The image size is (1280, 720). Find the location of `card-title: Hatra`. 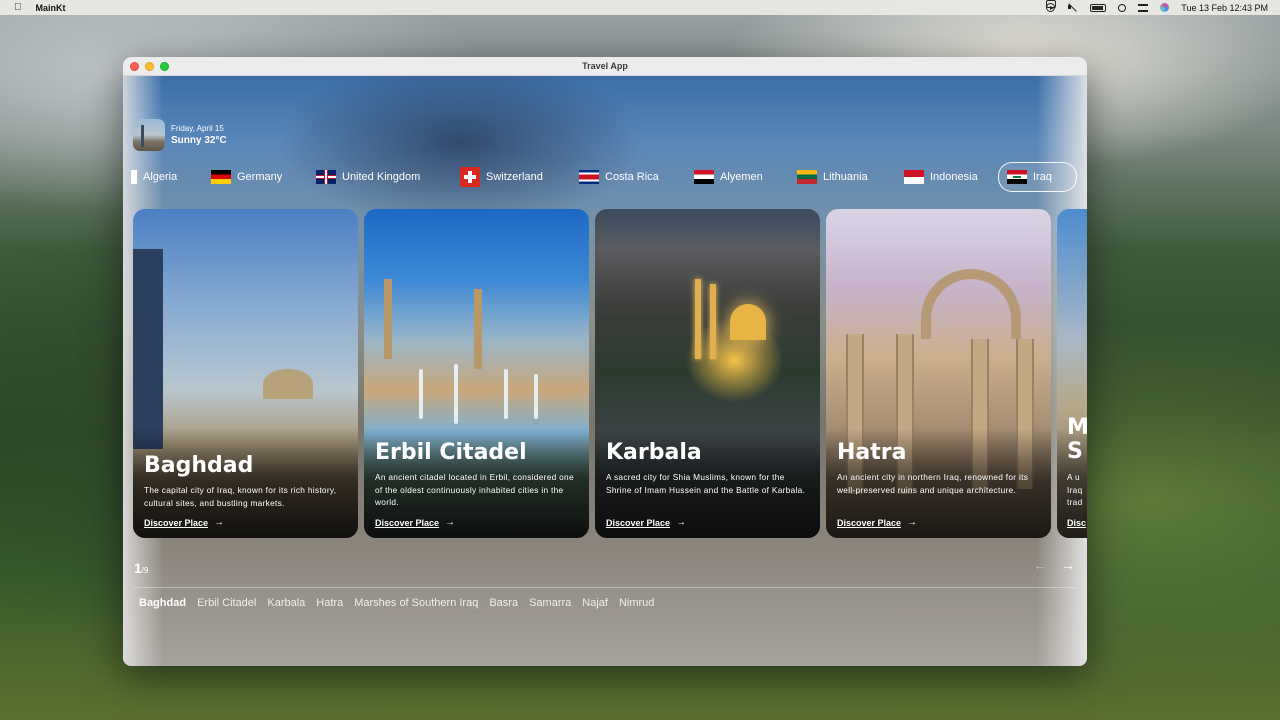

card-title: Hatra is located at coordinates (872, 452).